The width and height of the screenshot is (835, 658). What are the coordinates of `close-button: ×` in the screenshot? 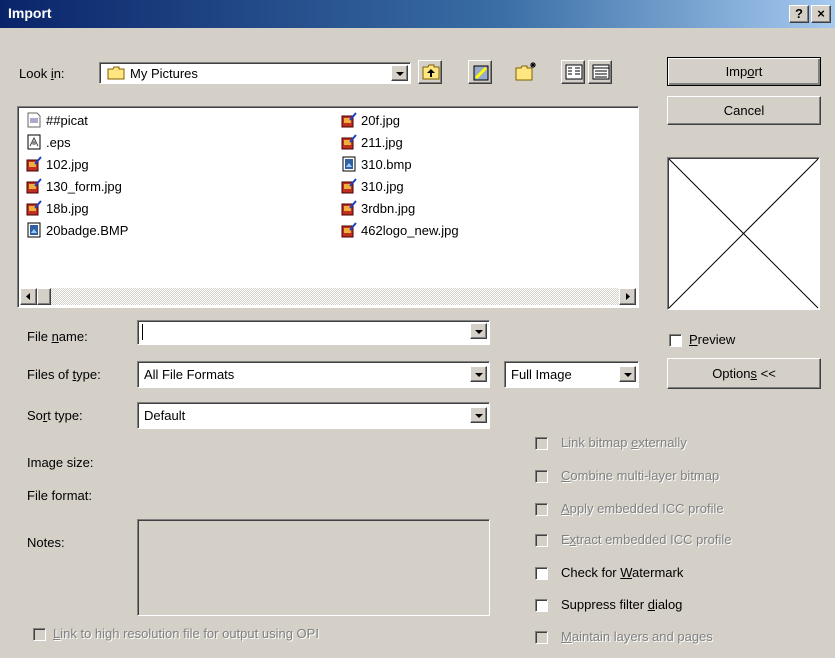 It's located at (821, 14).